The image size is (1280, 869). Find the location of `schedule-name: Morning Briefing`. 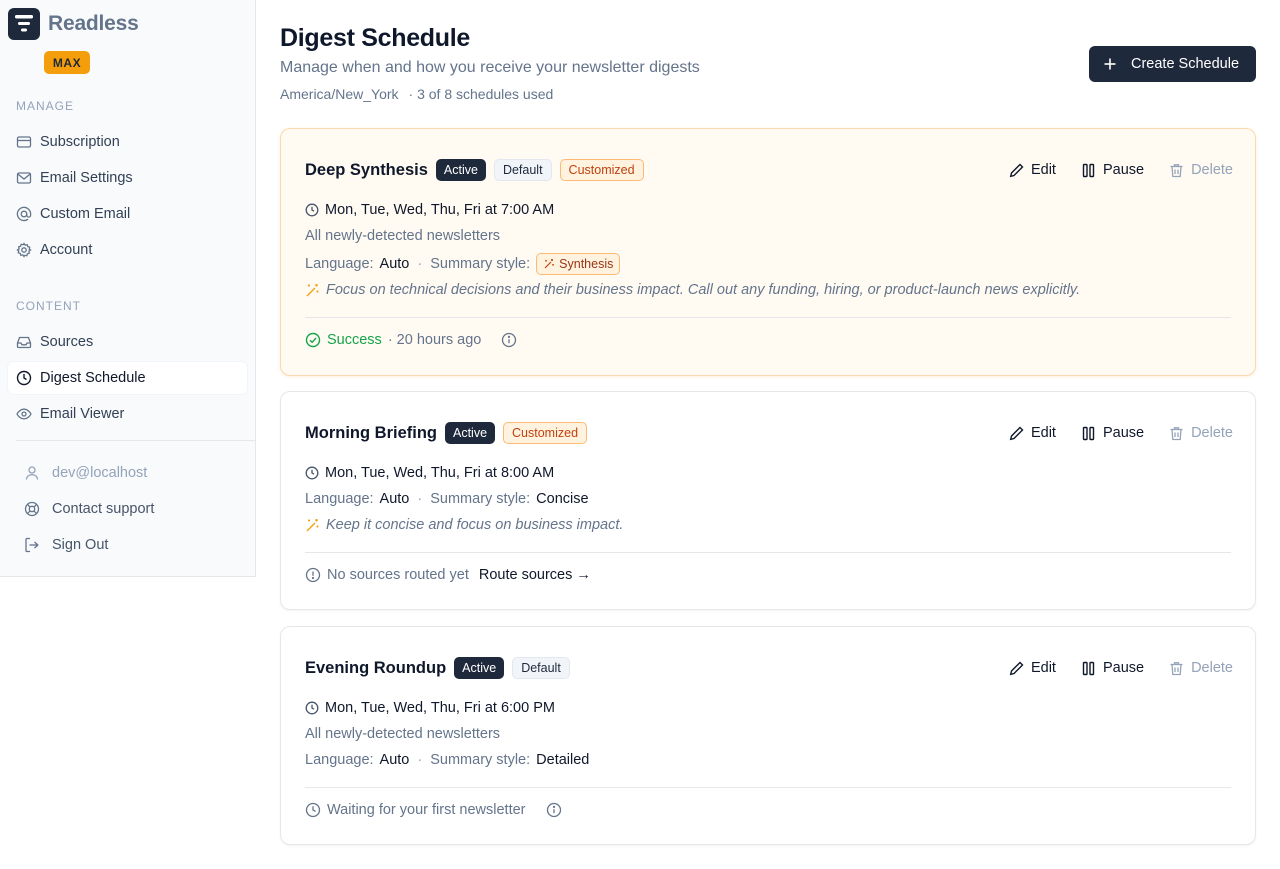

schedule-name: Morning Briefing is located at coordinates (371, 432).